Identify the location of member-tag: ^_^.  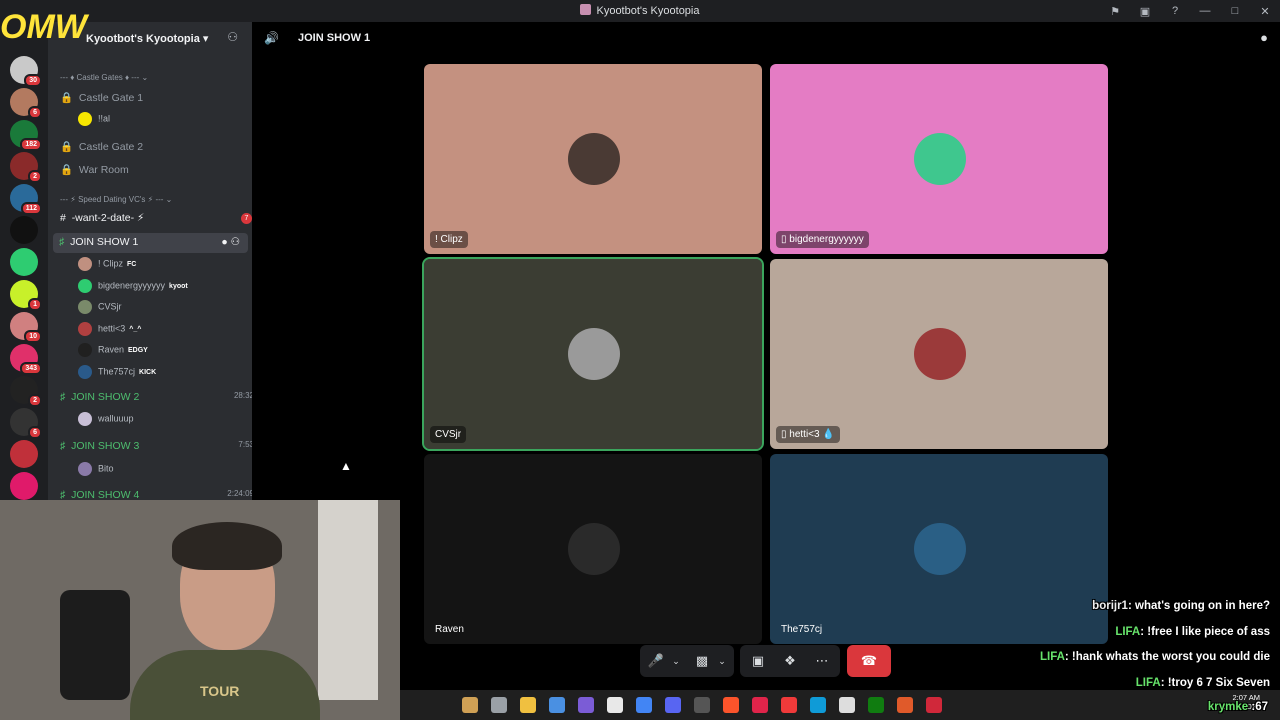
(135, 329).